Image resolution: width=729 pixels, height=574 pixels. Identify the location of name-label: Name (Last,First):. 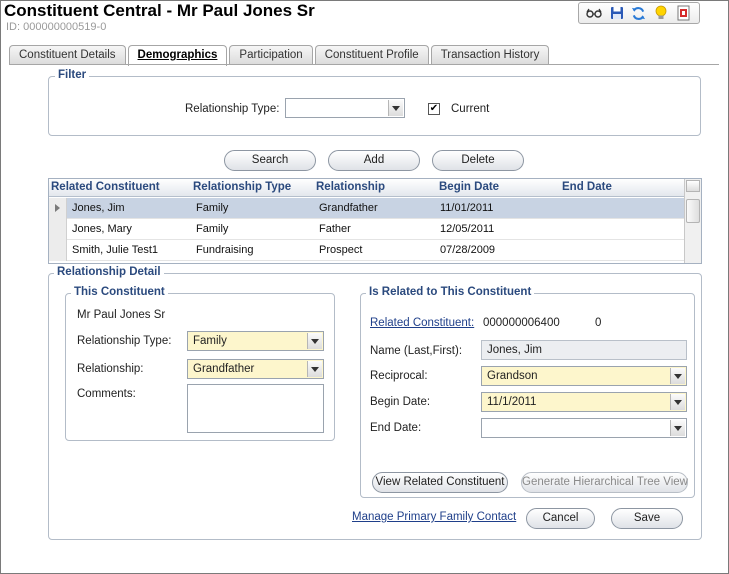
(416, 351).